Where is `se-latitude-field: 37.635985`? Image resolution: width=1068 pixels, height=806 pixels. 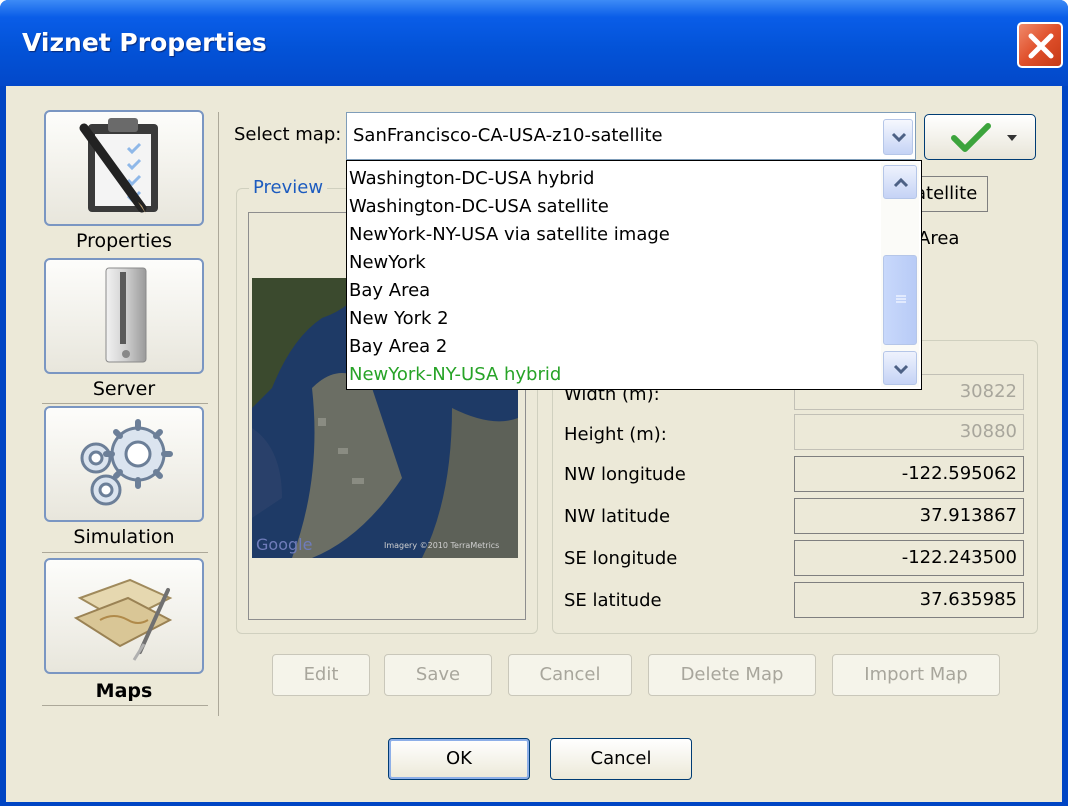
se-latitude-field: 37.635985 is located at coordinates (909, 600).